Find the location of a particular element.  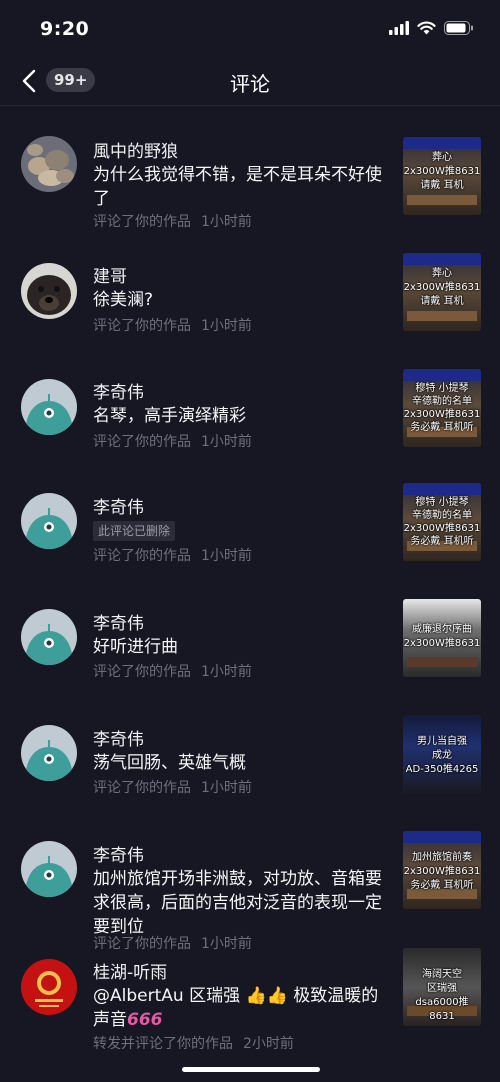

comment-text: 徐美澜? is located at coordinates (123, 300).